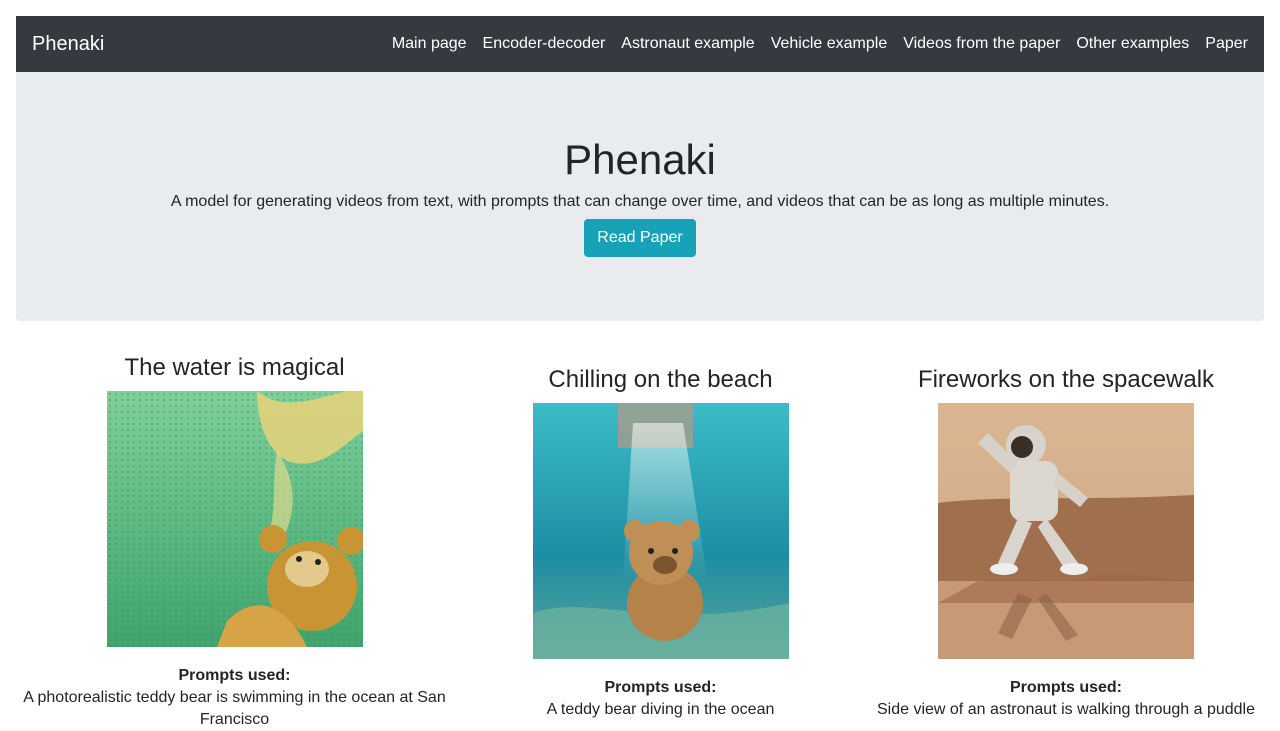 The width and height of the screenshot is (1280, 731). I want to click on example-video-teddy-swimming, so click(234, 519).